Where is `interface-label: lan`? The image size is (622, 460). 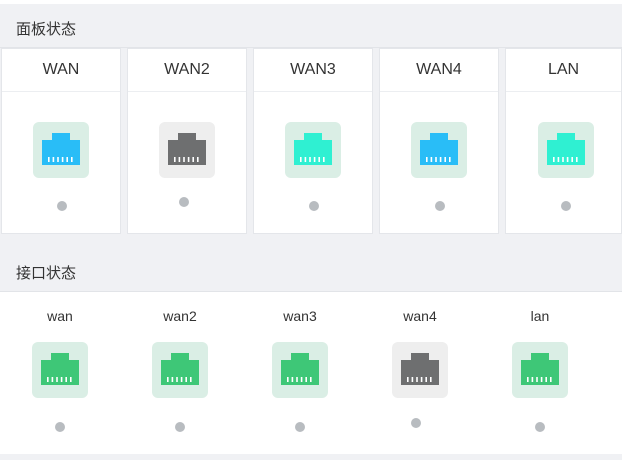 interface-label: lan is located at coordinates (540, 316).